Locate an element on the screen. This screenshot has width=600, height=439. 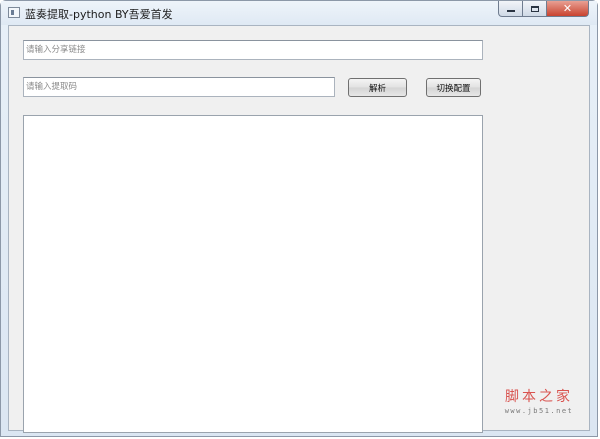
switch-config-button: 切换配置 is located at coordinates (453, 87).